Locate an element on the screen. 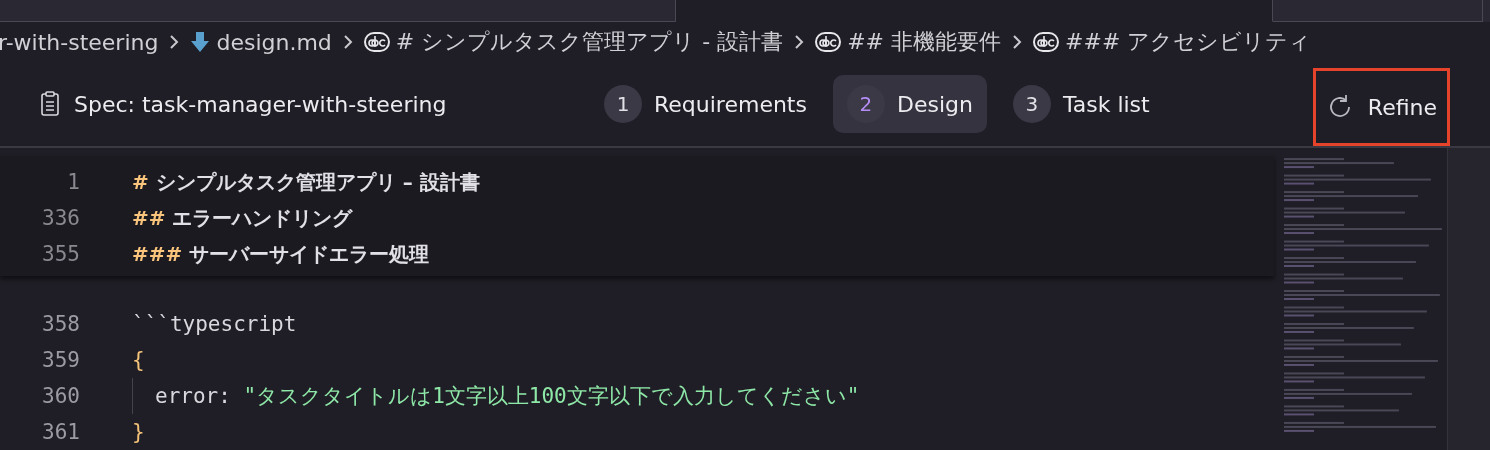 The height and width of the screenshot is (450, 1490). breadcrumb-item: design.md is located at coordinates (274, 42).